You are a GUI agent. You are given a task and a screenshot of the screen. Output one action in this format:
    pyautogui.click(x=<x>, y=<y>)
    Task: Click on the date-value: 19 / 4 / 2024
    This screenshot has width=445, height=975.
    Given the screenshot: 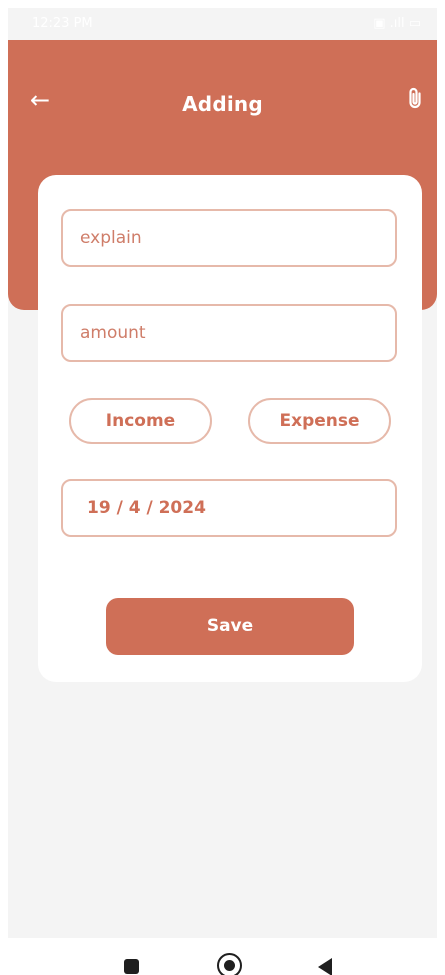 What is the action you would take?
    pyautogui.click(x=146, y=508)
    